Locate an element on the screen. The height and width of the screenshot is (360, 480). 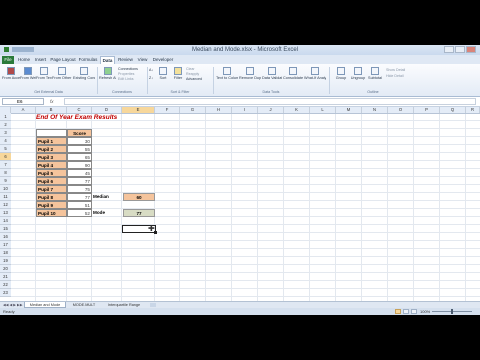
column-header: I is located at coordinates (245, 110).